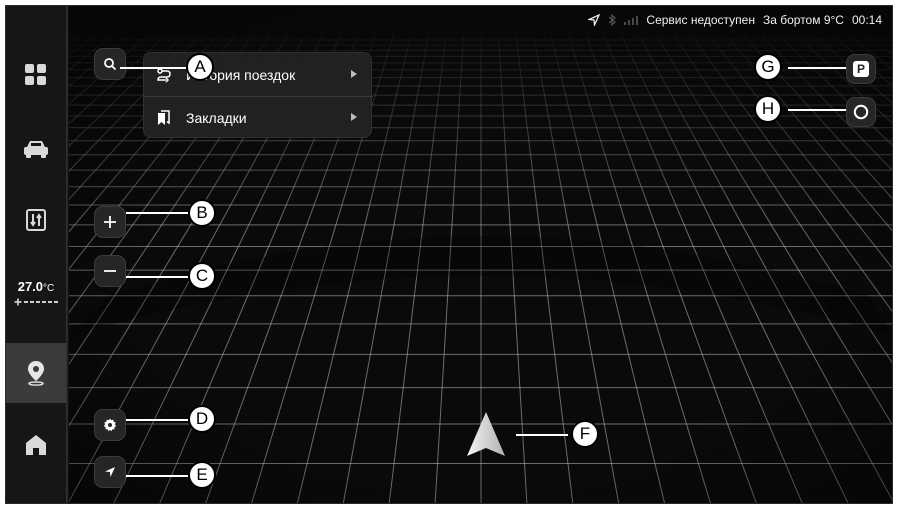 This screenshot has width=898, height=509. I want to click on climate-unit: °C, so click(49, 288).